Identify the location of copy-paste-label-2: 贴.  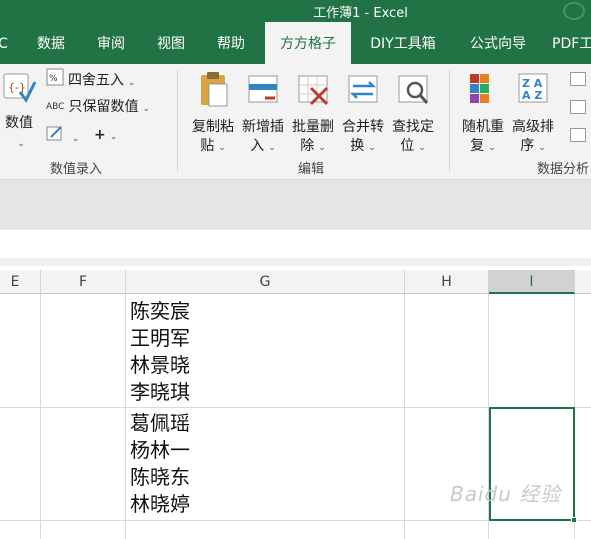
(207, 146).